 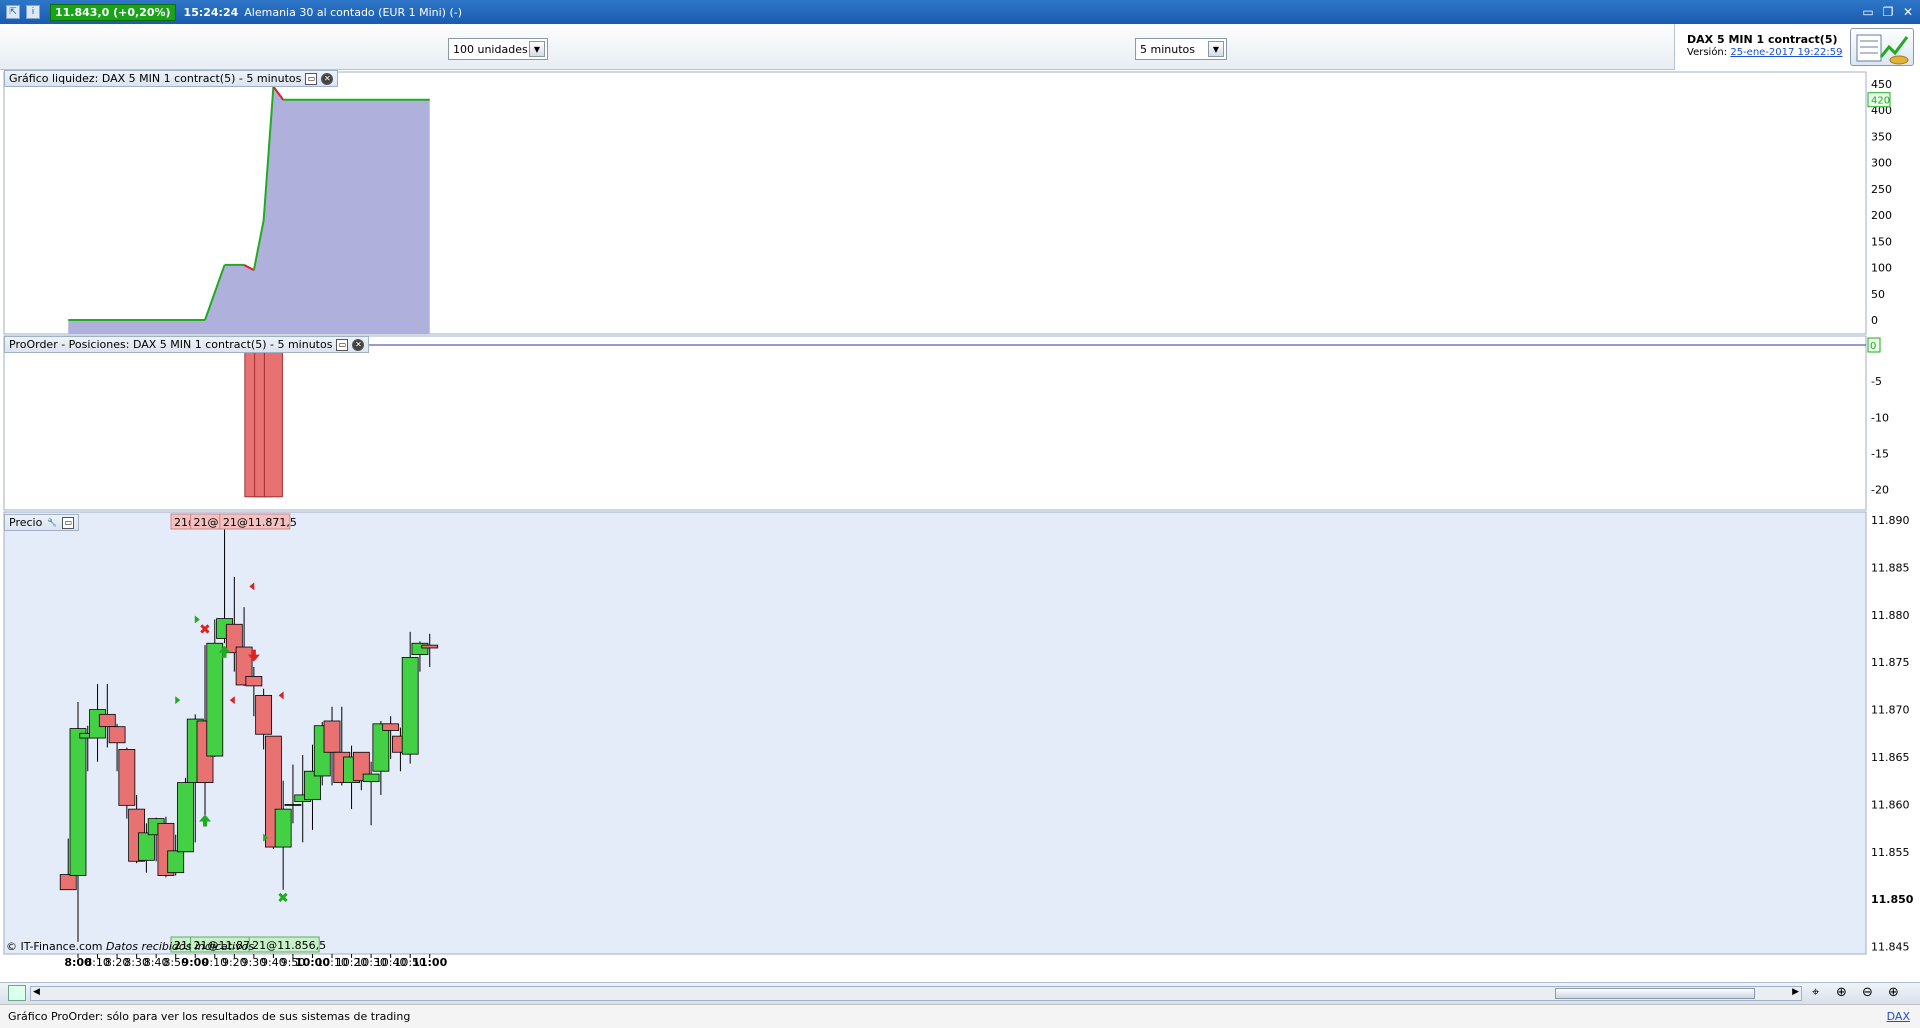 I want to click on price-tick-label: 11.855, so click(x=1890, y=852).